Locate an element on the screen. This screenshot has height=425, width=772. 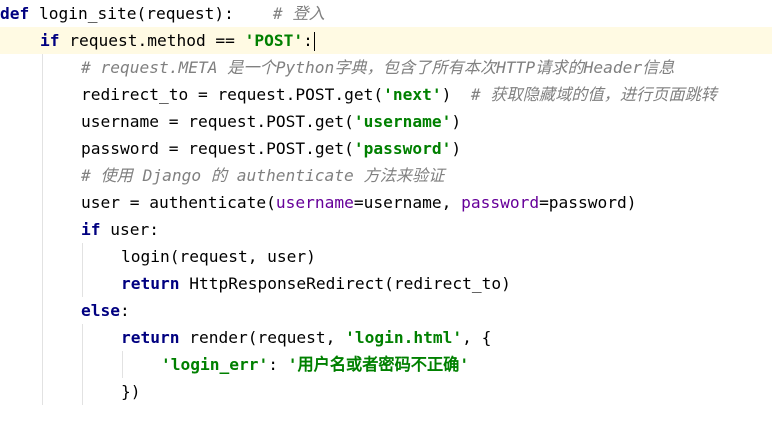
code-line: username = request.POST.get('username') is located at coordinates (271, 121).